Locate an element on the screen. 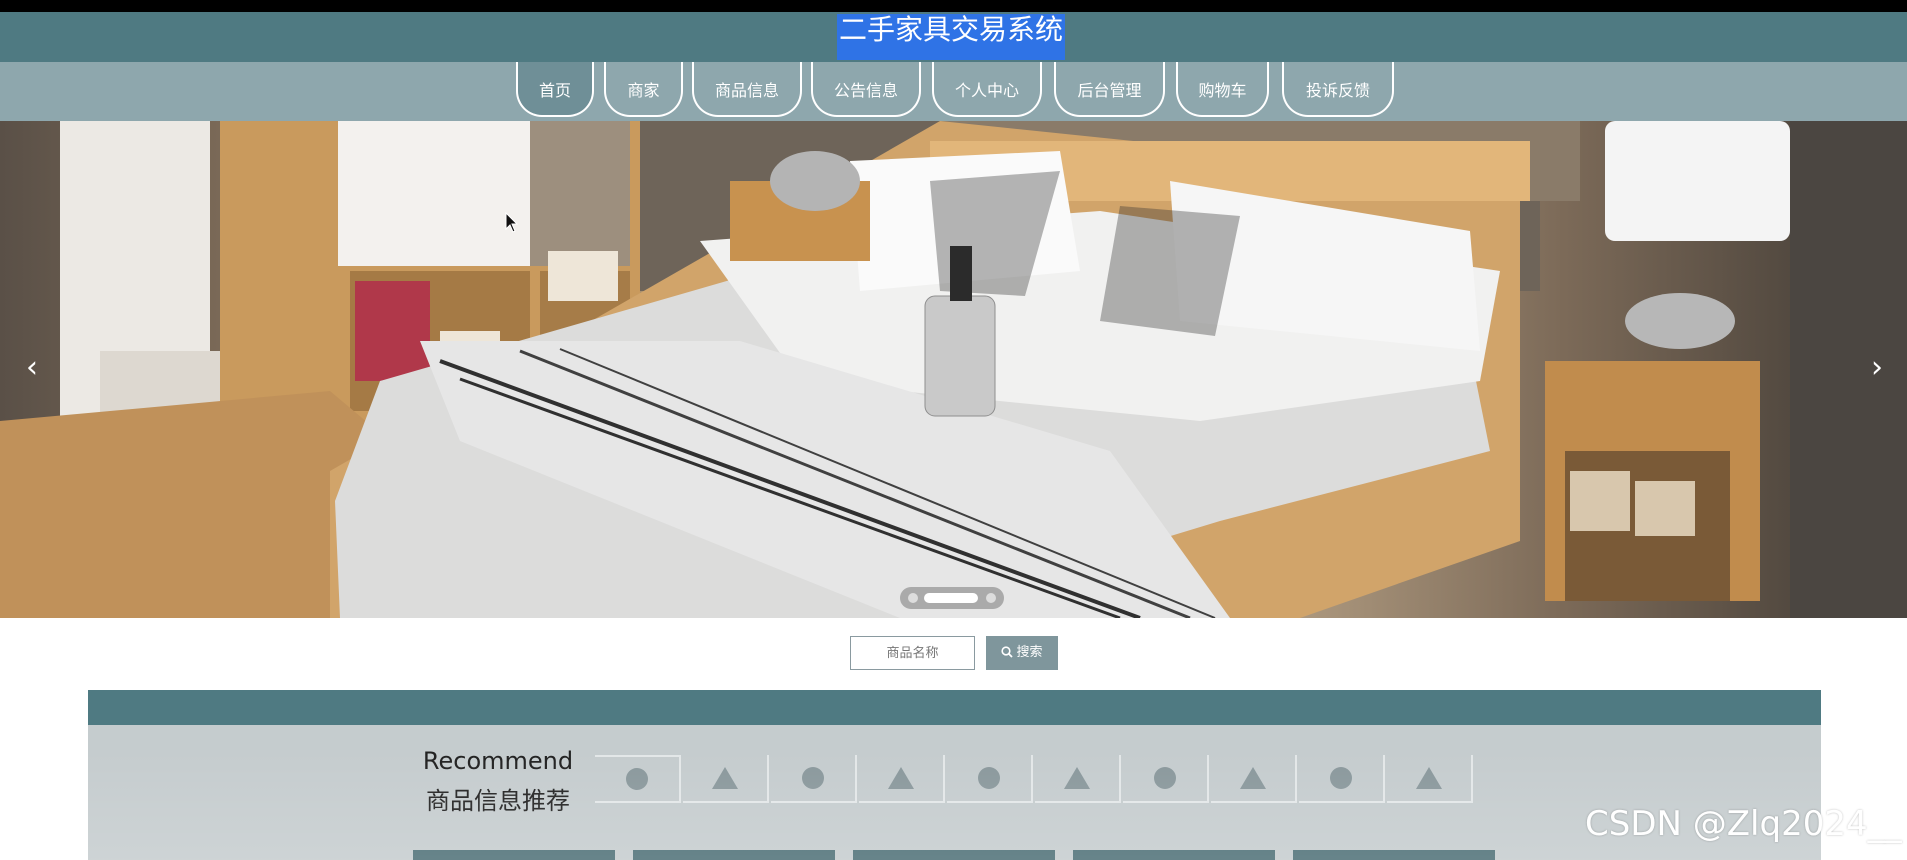  chevron-left-icon: ‹ is located at coordinates (32, 367).